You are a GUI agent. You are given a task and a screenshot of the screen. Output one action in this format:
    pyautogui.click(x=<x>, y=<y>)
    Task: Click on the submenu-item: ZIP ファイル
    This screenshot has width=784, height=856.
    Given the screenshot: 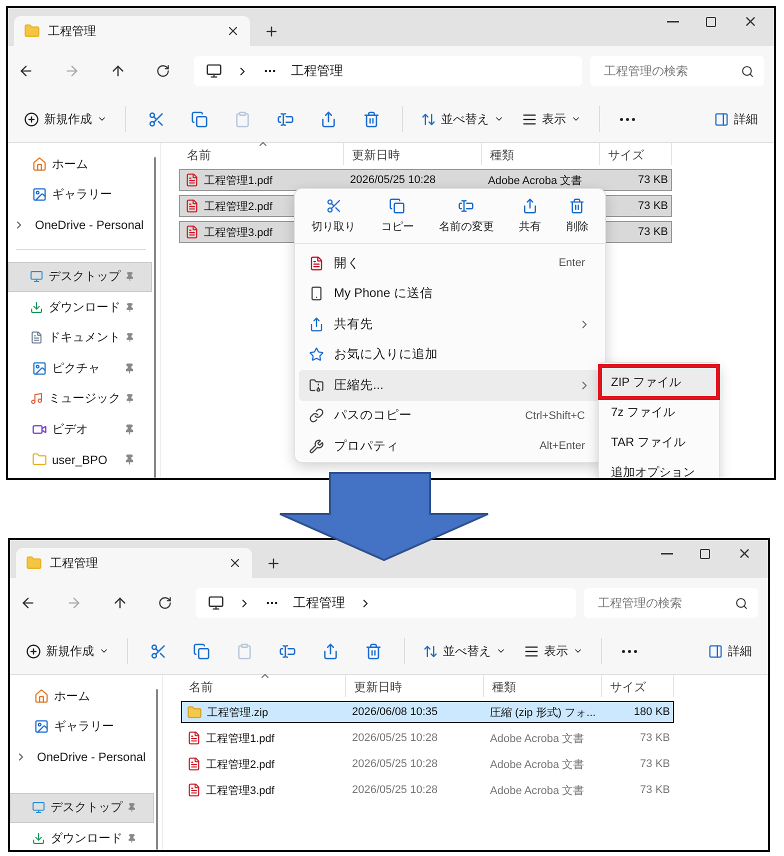 What is the action you would take?
    pyautogui.click(x=659, y=382)
    